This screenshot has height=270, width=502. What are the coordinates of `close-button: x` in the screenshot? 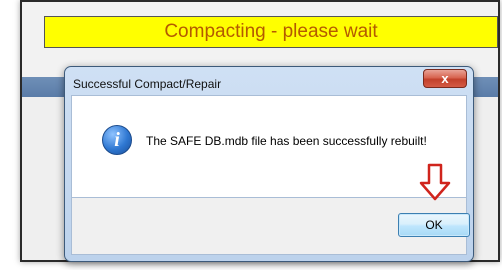 It's located at (445, 78).